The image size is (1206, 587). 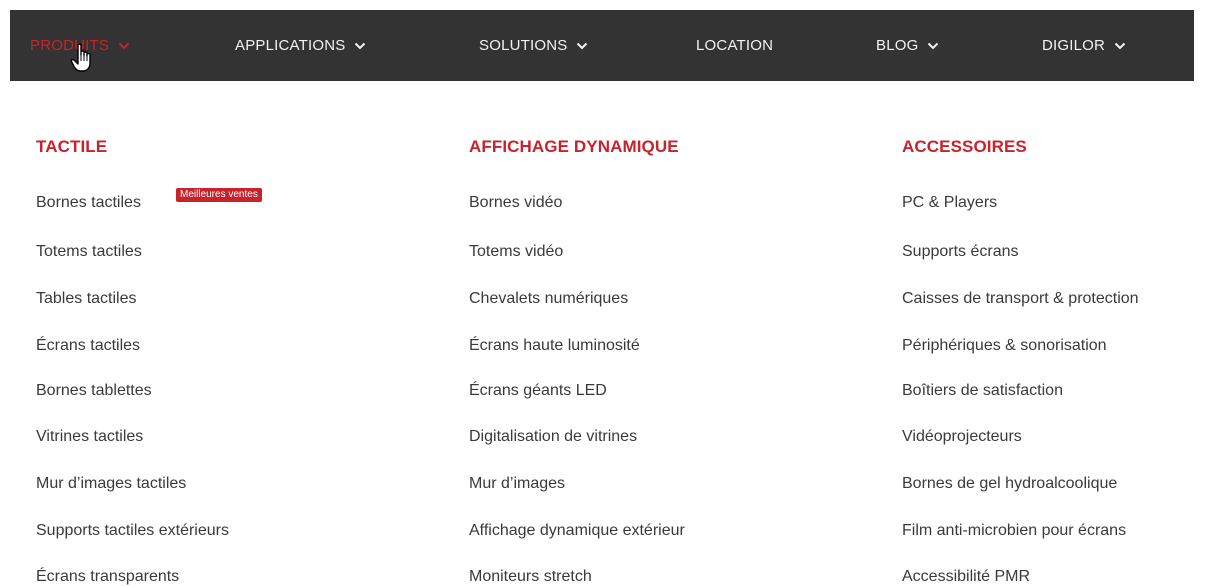 I want to click on menu-item-bornes-gel-hydroalcoolique: Bornes de gel hydroalcoolique, so click(x=1009, y=484).